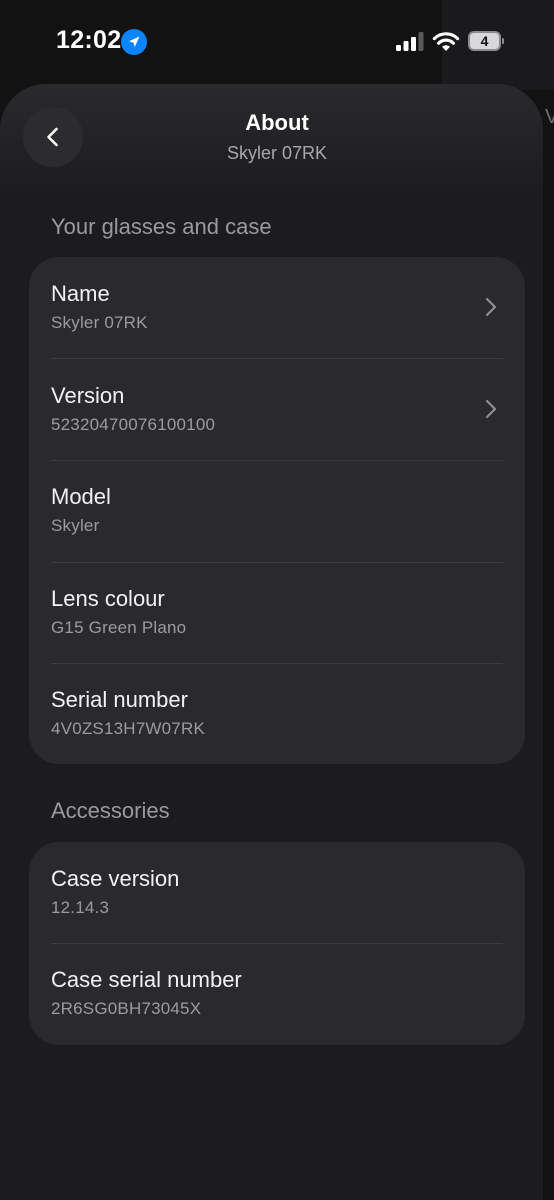  Describe the element at coordinates (80, 907) in the screenshot. I see `row-value: 12.14.3` at that location.